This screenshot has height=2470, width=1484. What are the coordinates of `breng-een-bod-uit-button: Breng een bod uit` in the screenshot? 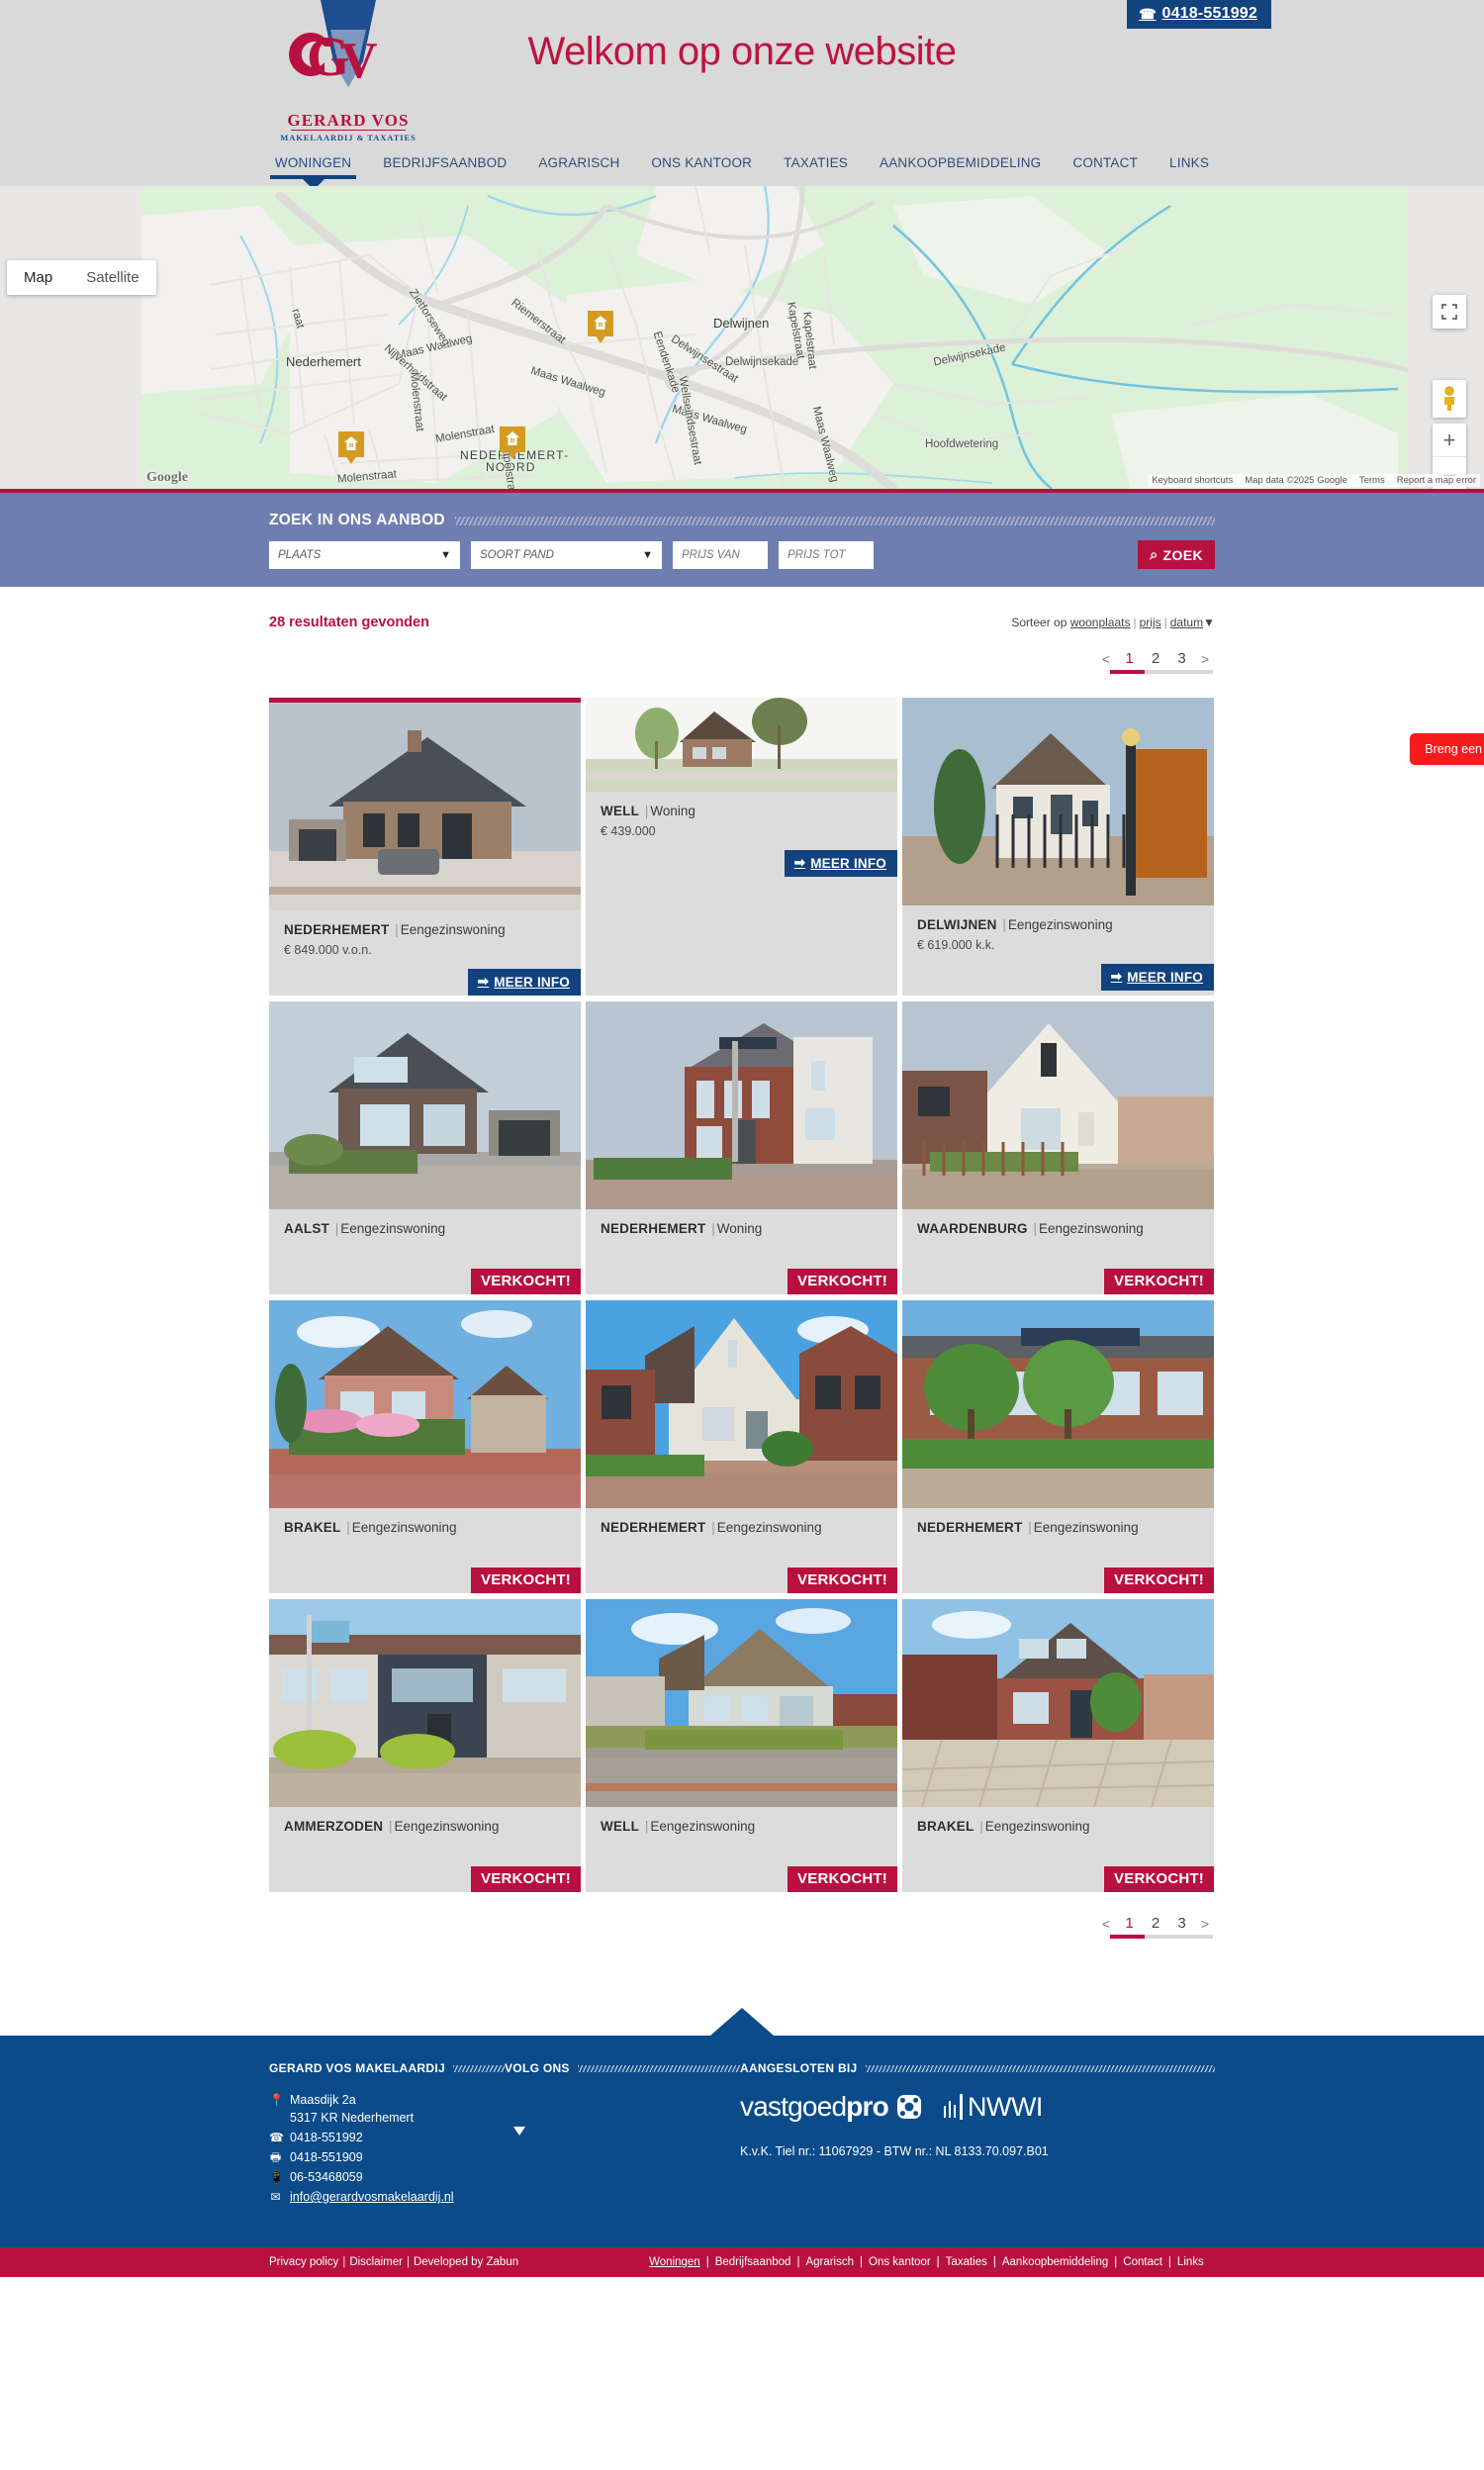 It's located at (1447, 749).